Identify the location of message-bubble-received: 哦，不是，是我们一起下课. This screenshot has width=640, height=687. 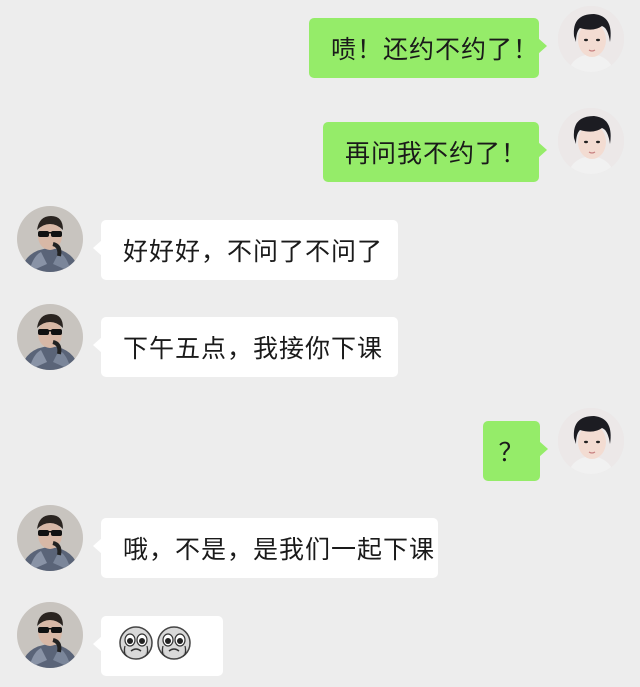
(265, 548).